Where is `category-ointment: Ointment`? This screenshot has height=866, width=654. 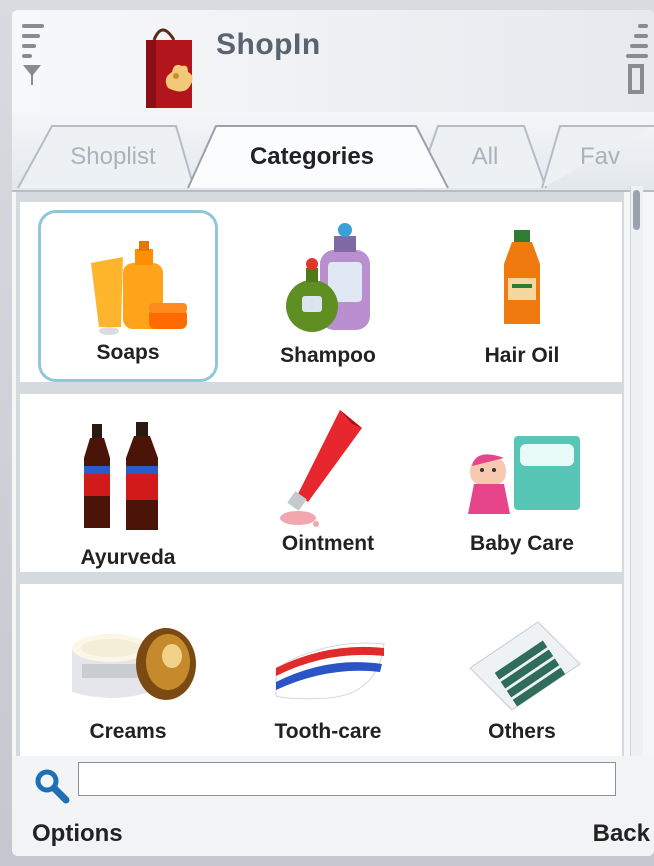
category-ointment: Ointment is located at coordinates (328, 484).